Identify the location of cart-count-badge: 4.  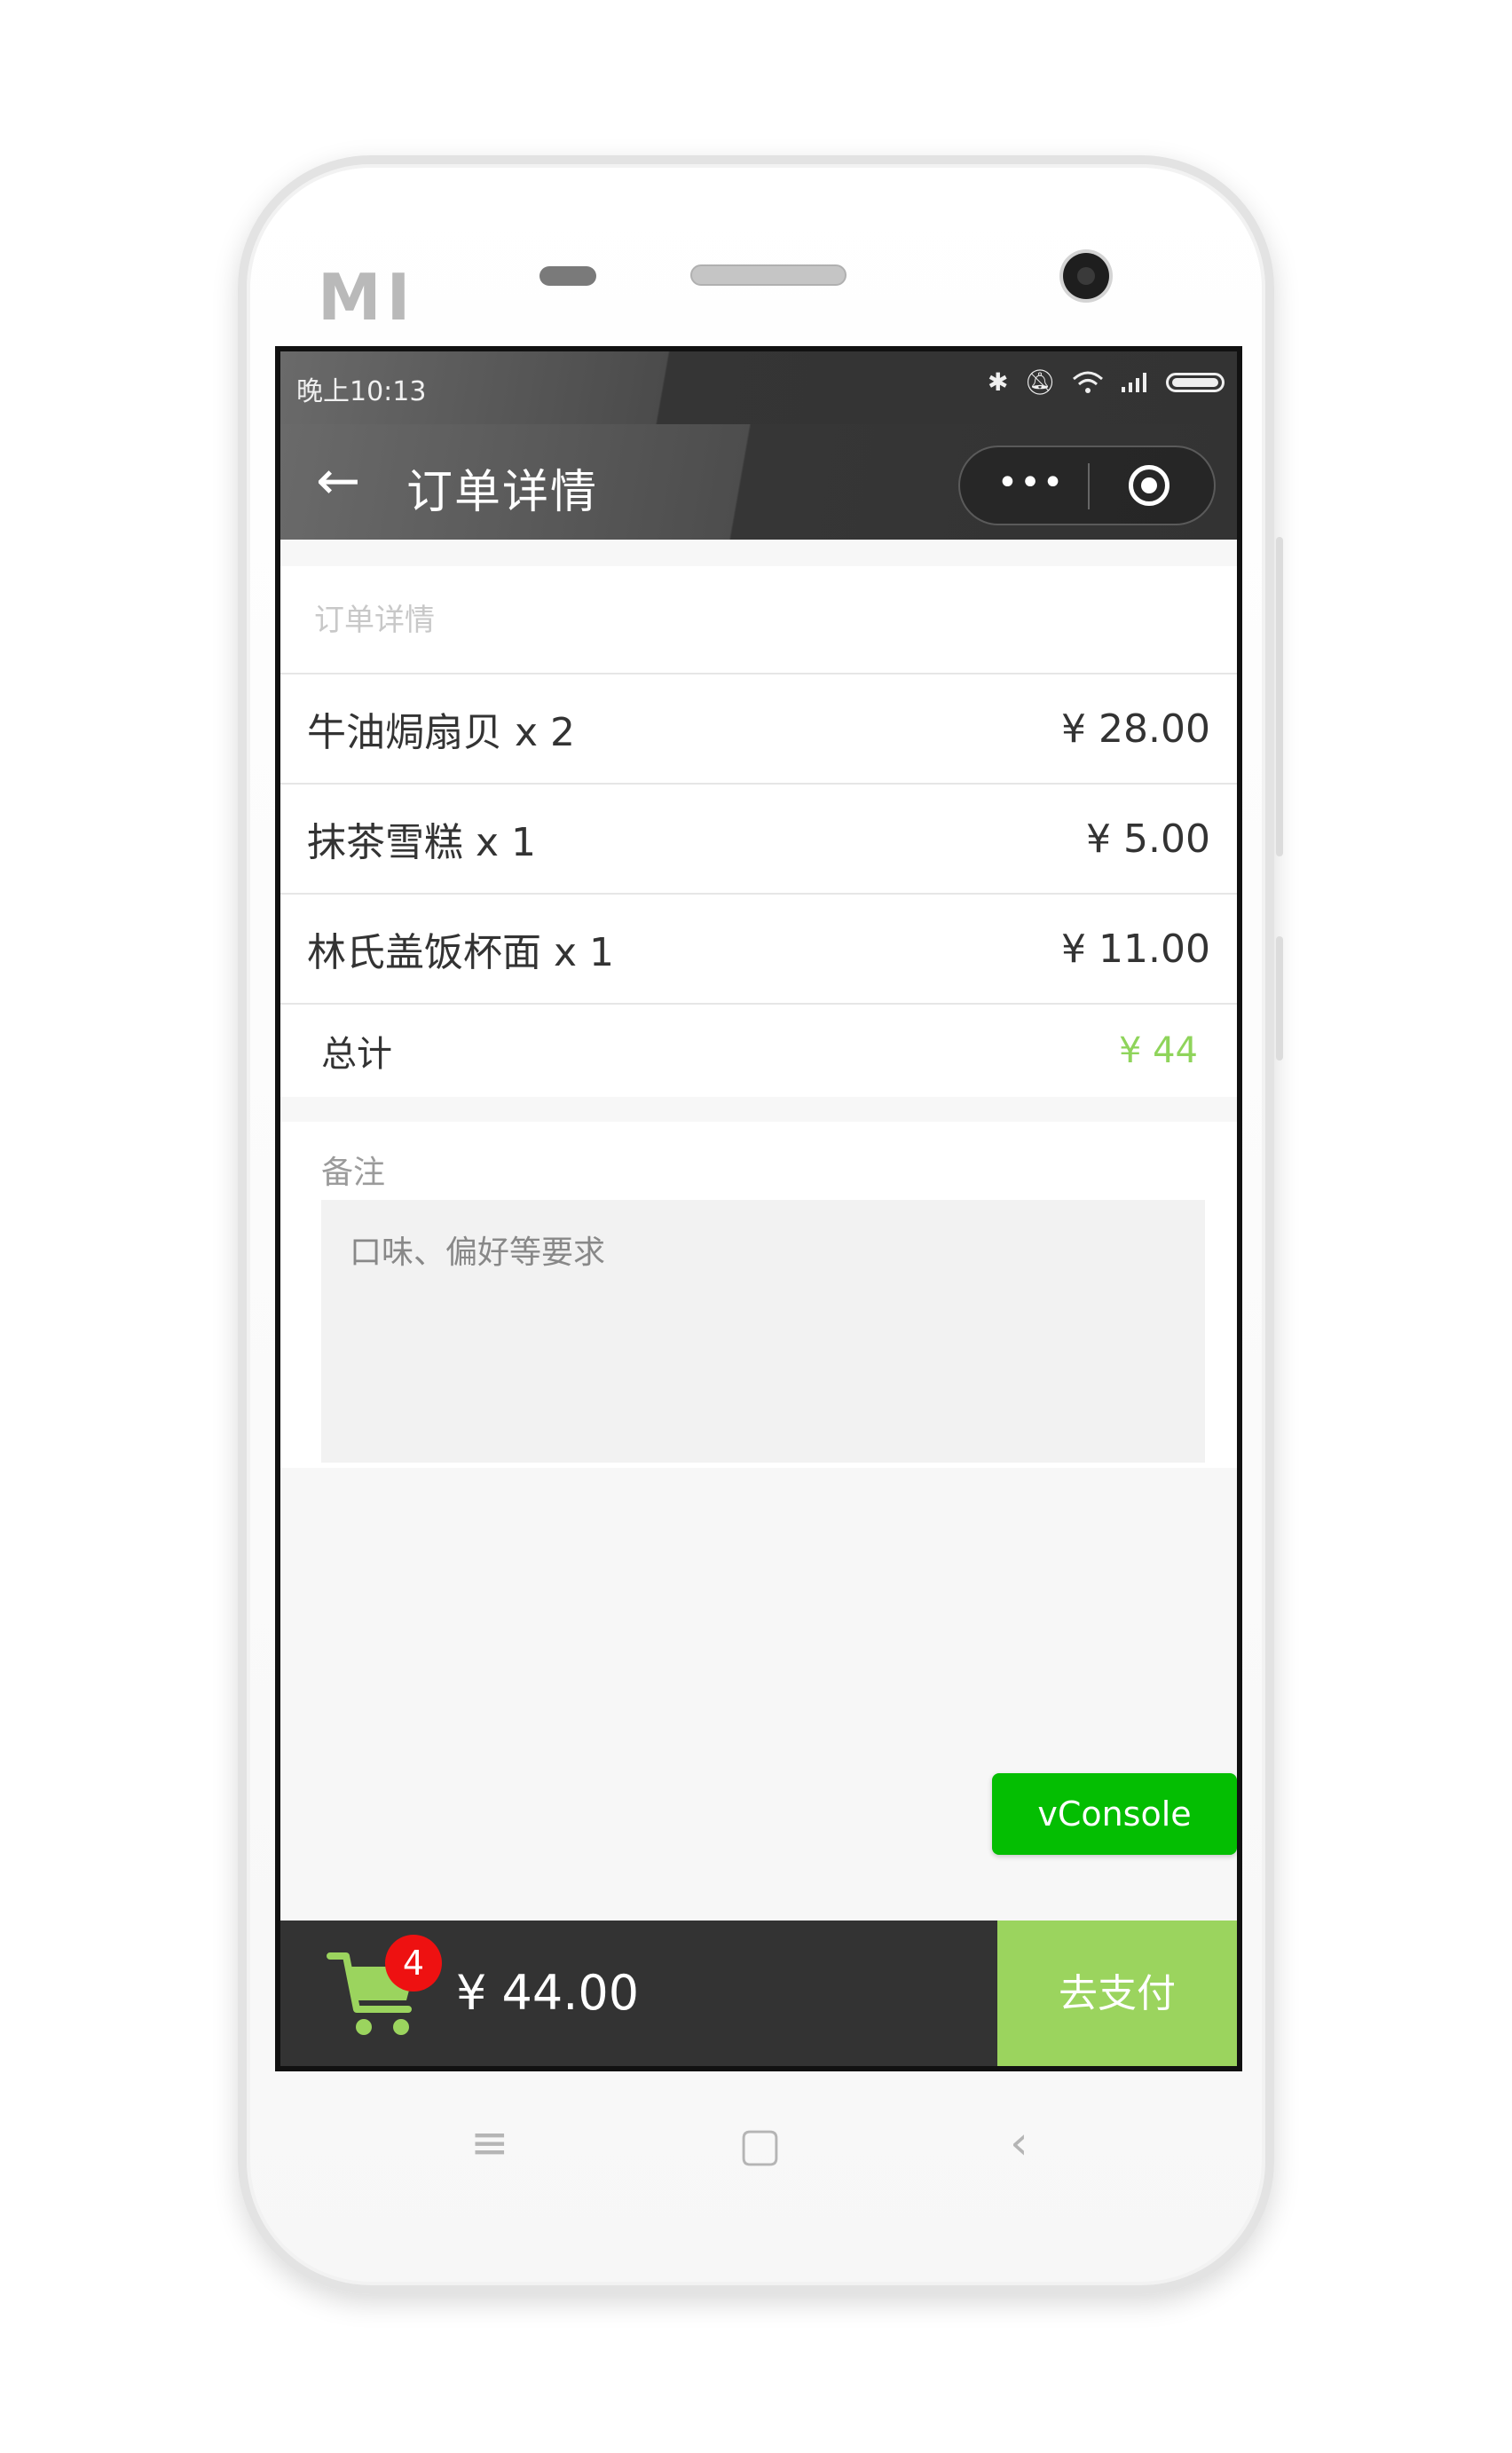
(413, 1963).